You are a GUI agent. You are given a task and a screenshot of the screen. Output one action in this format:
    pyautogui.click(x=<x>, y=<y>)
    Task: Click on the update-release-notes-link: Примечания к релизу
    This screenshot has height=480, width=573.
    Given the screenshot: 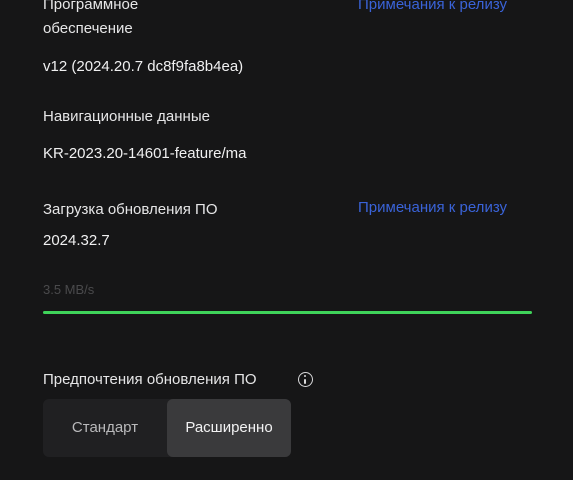 What is the action you would take?
    pyautogui.click(x=432, y=208)
    